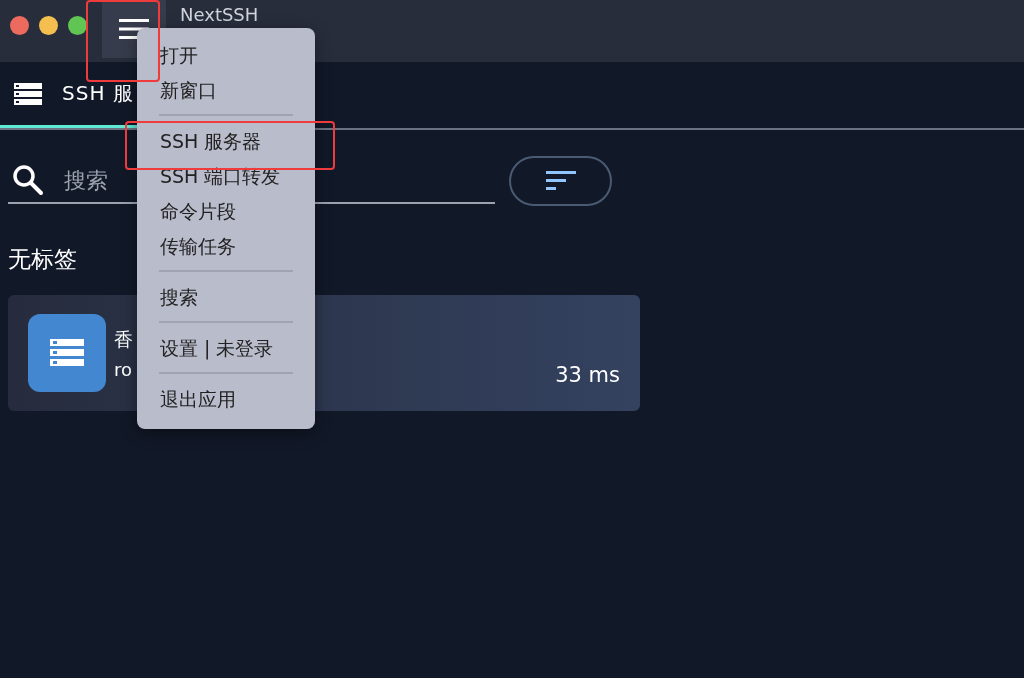 The width and height of the screenshot is (1024, 678). What do you see at coordinates (587, 375) in the screenshot?
I see `latency-label: 33 ms` at bounding box center [587, 375].